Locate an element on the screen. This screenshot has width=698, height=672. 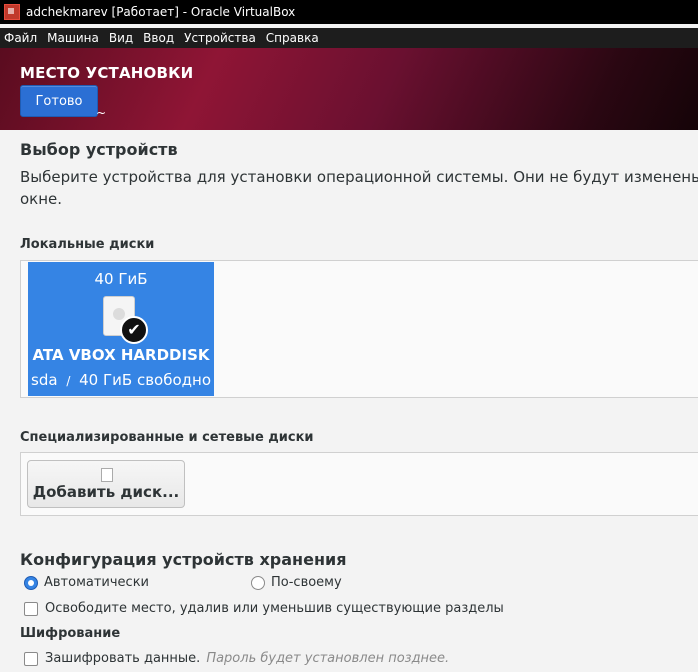
disk-size: 40 ГиБ is located at coordinates (121, 279).